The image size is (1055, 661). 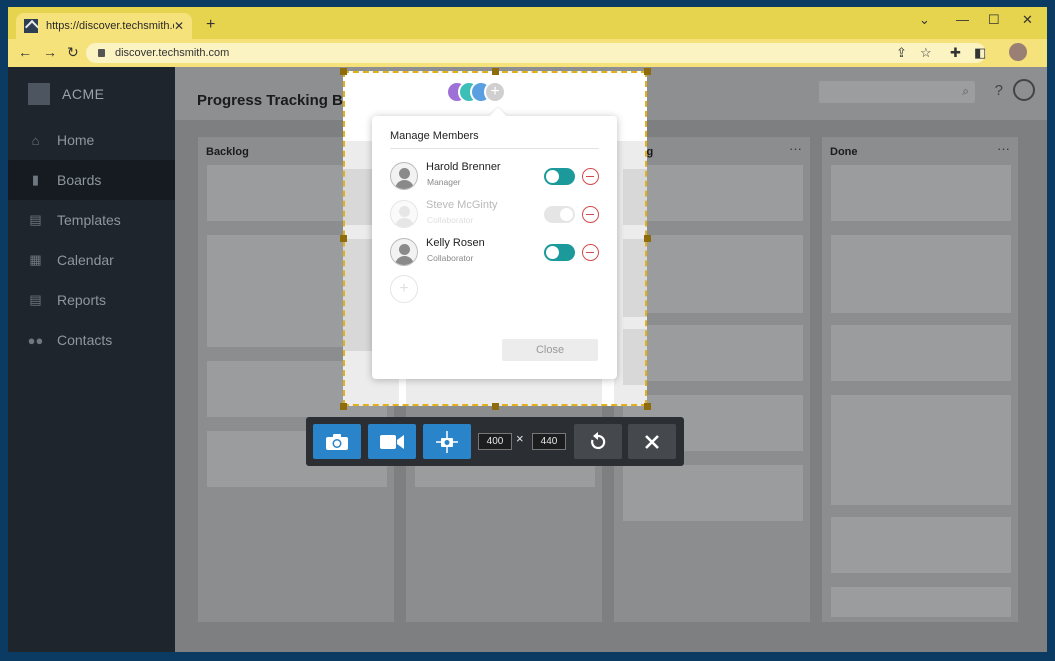 What do you see at coordinates (994, 20) in the screenshot?
I see `maximize-button: ☐` at bounding box center [994, 20].